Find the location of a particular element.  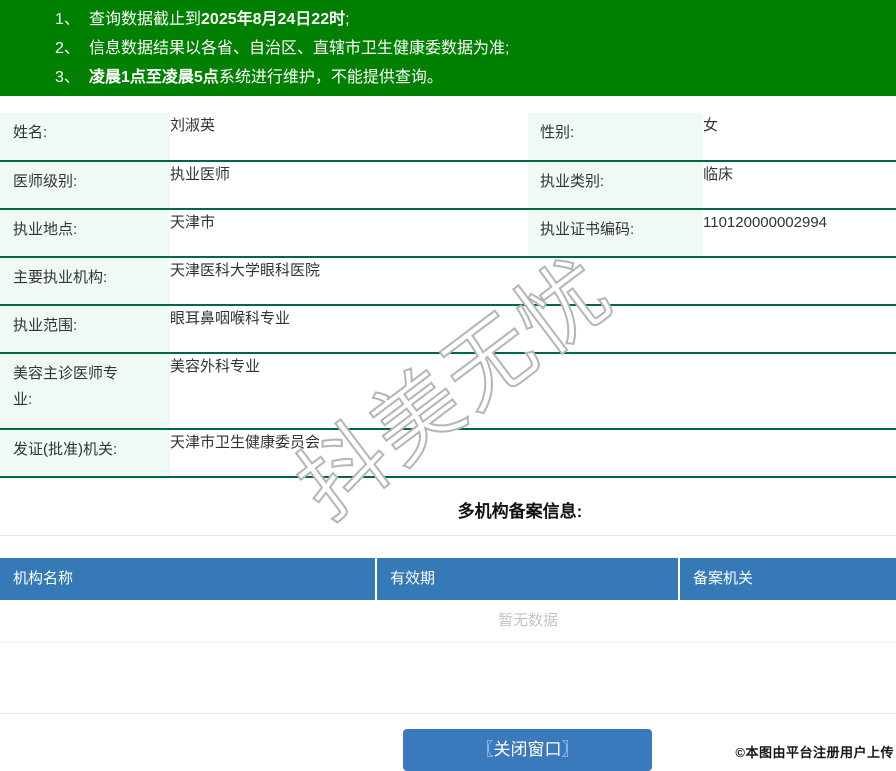

field-label-cosmetic-specialty-text: 美容主诊医师专业: is located at coordinates (66, 386).